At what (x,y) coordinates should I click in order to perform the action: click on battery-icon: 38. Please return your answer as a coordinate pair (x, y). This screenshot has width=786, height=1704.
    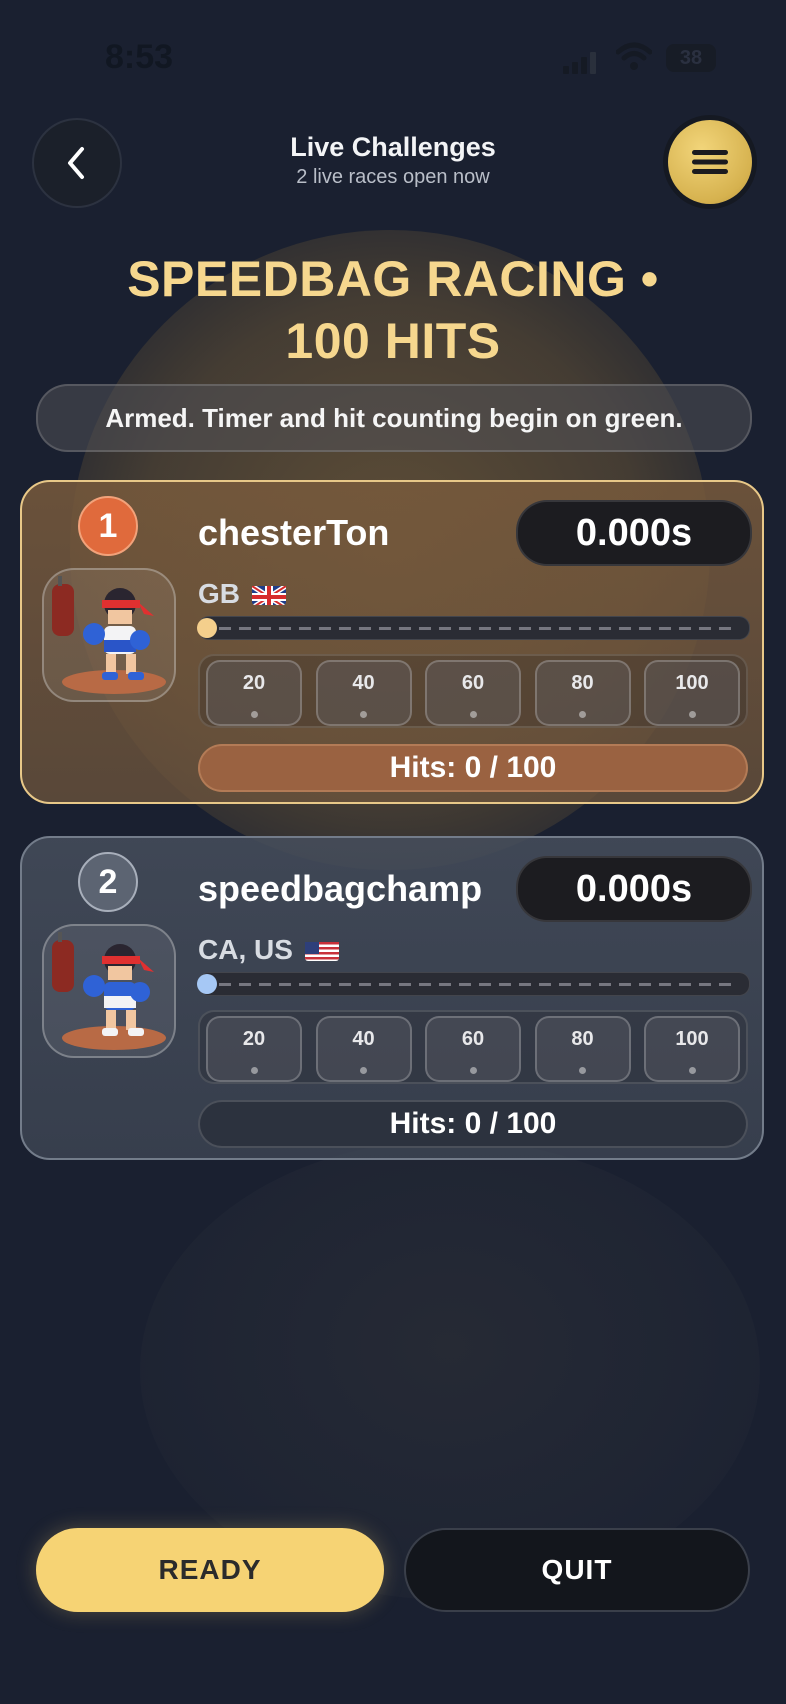
    Looking at the image, I should click on (691, 58).